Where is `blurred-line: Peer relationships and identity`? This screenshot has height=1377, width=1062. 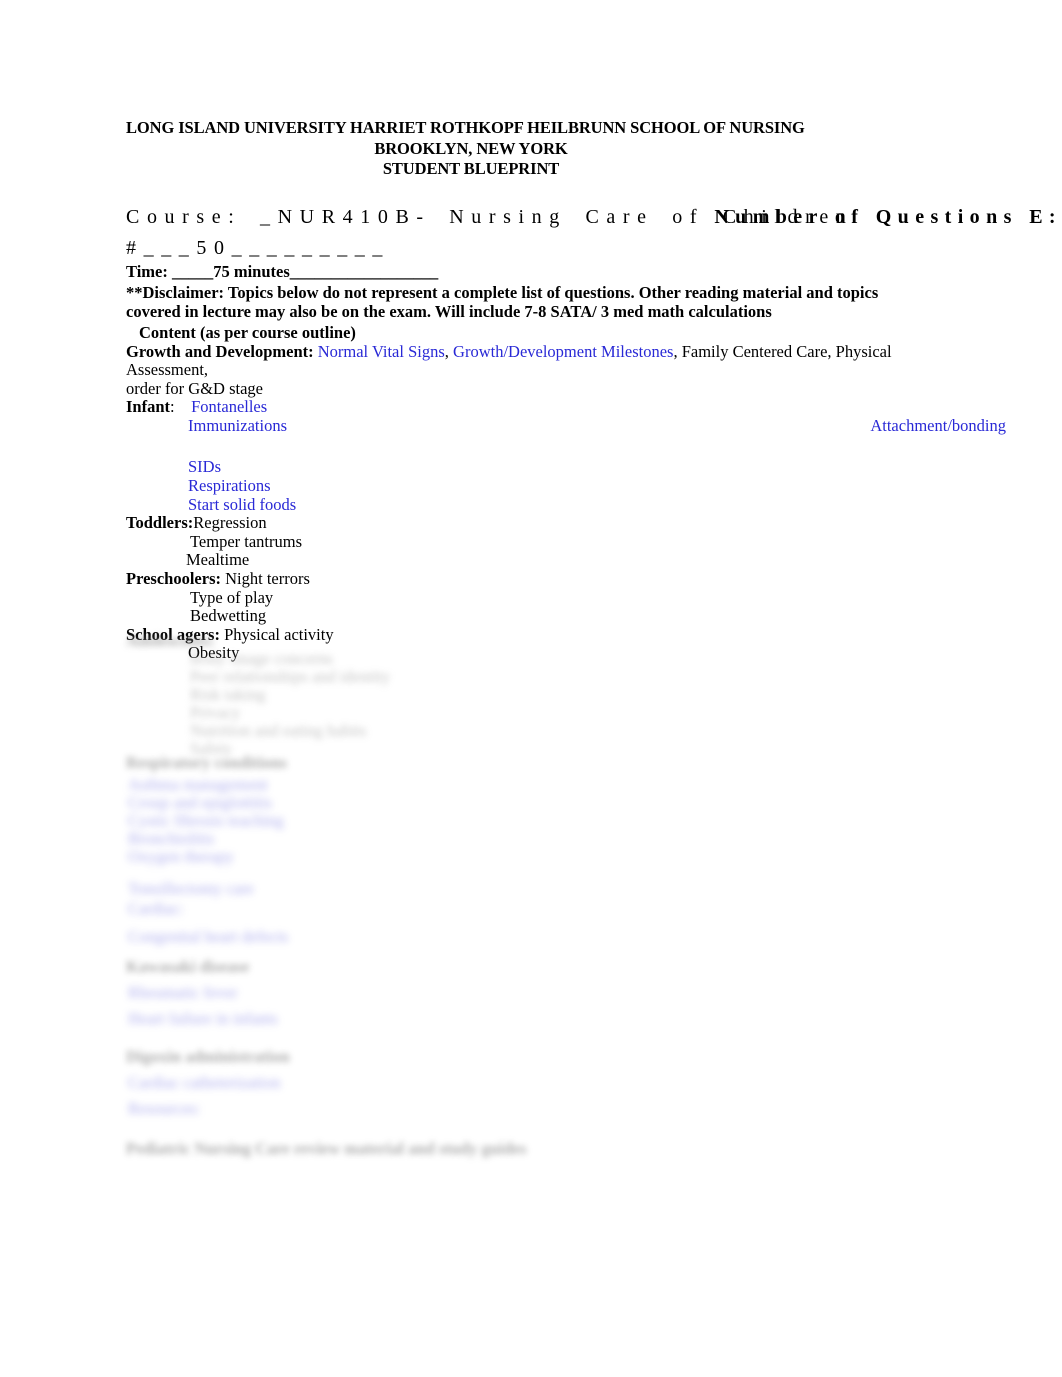 blurred-line: Peer relationships and identity is located at coordinates (290, 676).